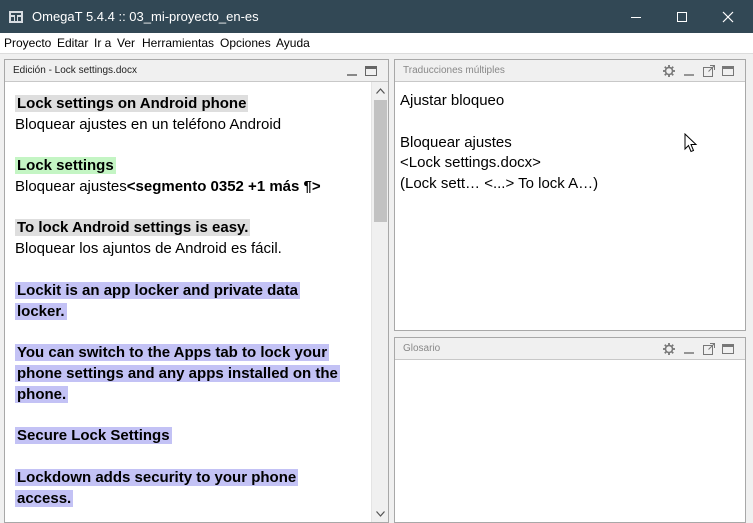 This screenshot has width=753, height=523. Describe the element at coordinates (380, 161) in the screenshot. I see `scroll-thumb` at that location.